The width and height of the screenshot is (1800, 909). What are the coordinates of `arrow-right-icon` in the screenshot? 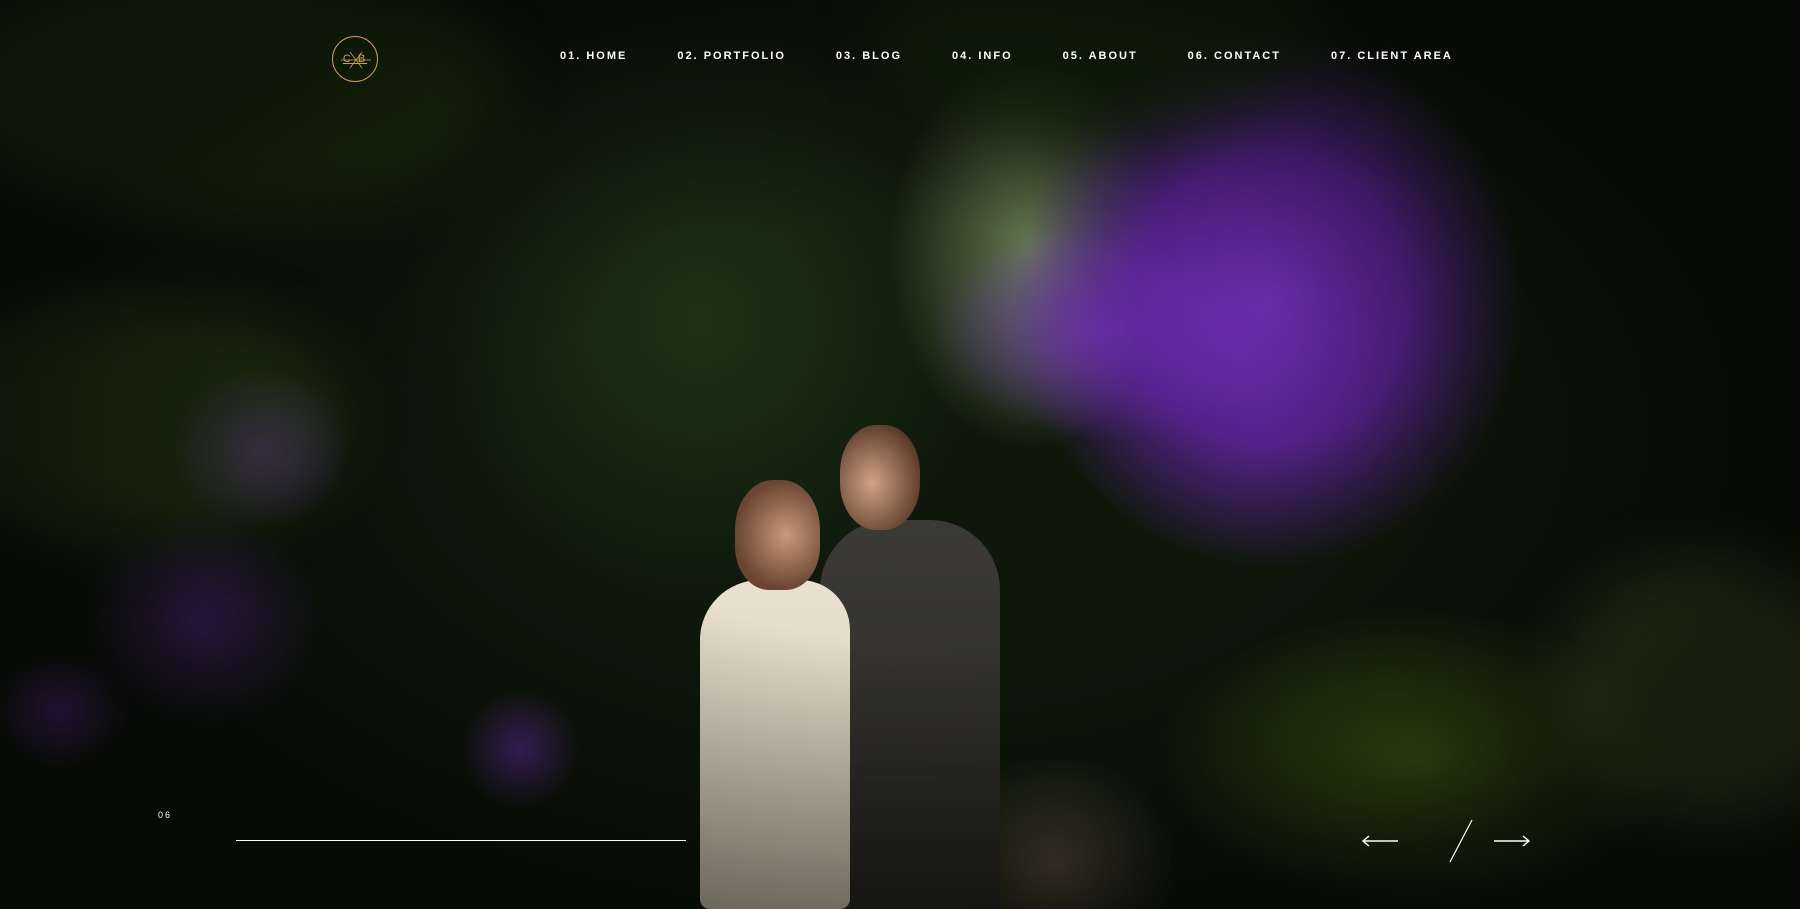 It's located at (1512, 841).